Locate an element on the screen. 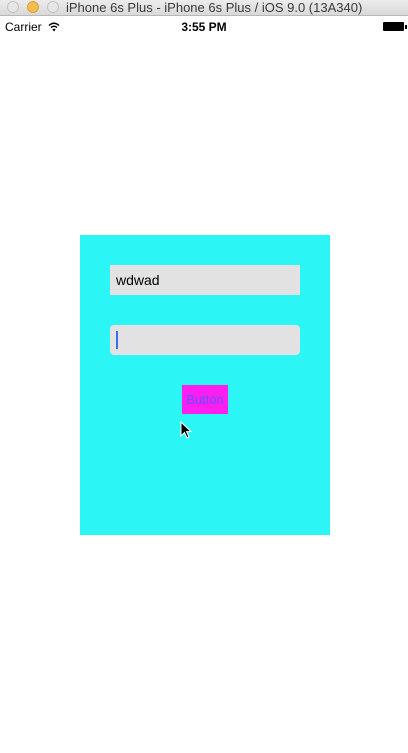  close-window-button is located at coordinates (13, 7).